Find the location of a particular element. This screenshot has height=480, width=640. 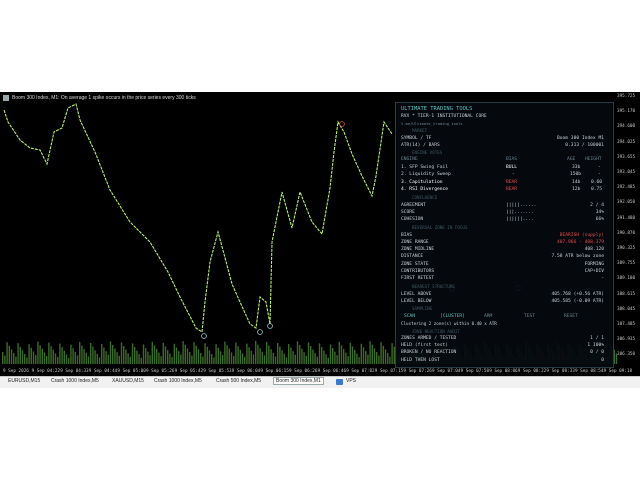

level-above-label: LEVEL ABOVE is located at coordinates (416, 294).